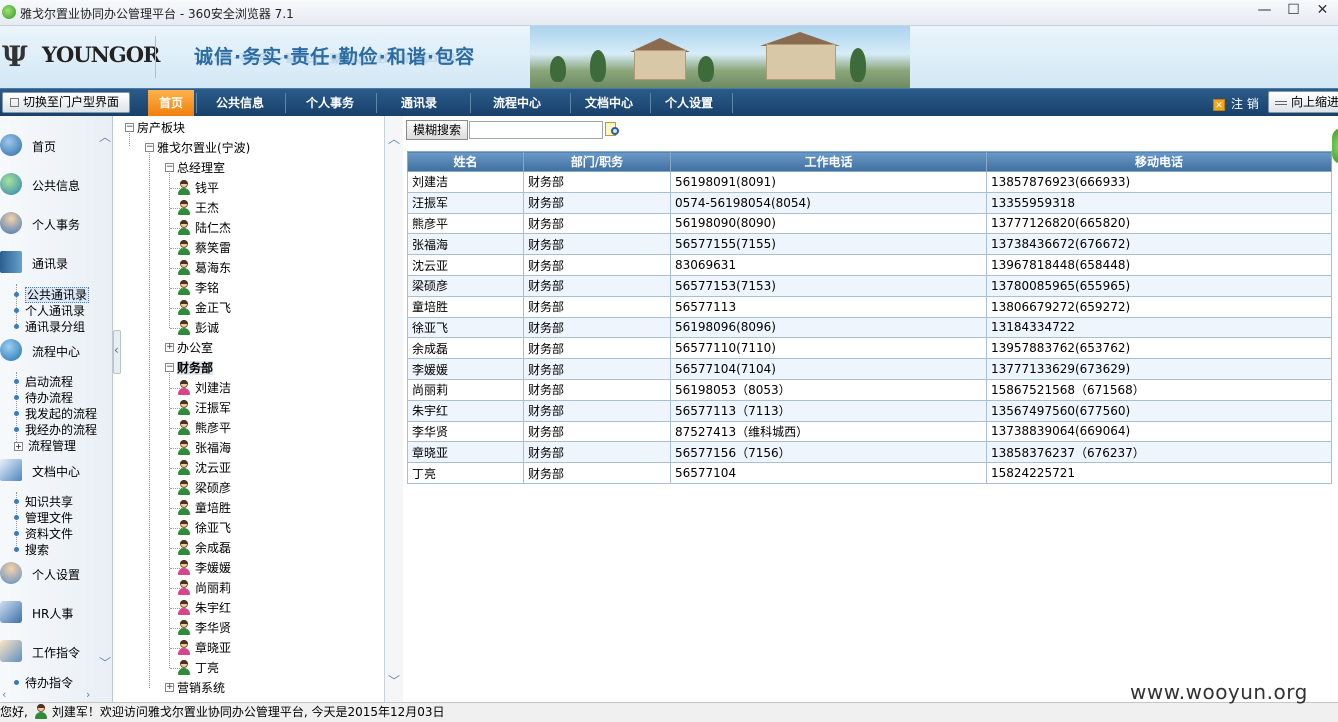 Image resolution: width=1338 pixels, height=722 pixels. I want to click on menu-public-info: 公共信息, so click(240, 103).